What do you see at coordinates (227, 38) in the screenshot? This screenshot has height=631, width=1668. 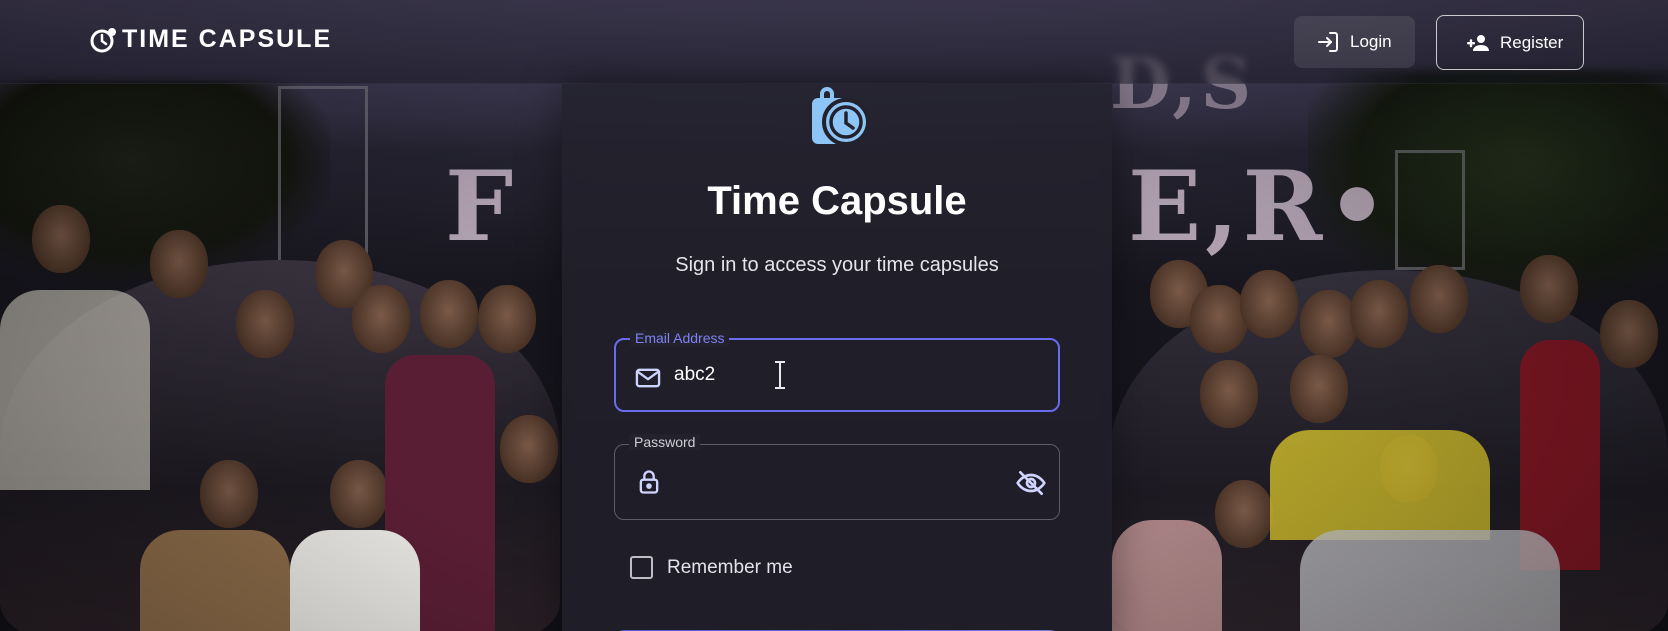 I see `brand-name: TIME CAPSULE` at bounding box center [227, 38].